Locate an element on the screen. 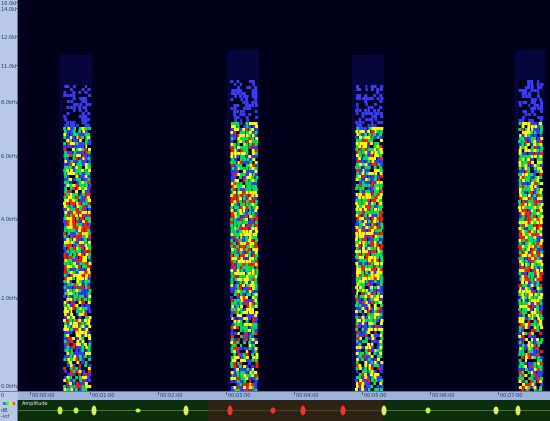 This screenshot has width=550, height=421. time-tick: 00:02:00 is located at coordinates (171, 396).